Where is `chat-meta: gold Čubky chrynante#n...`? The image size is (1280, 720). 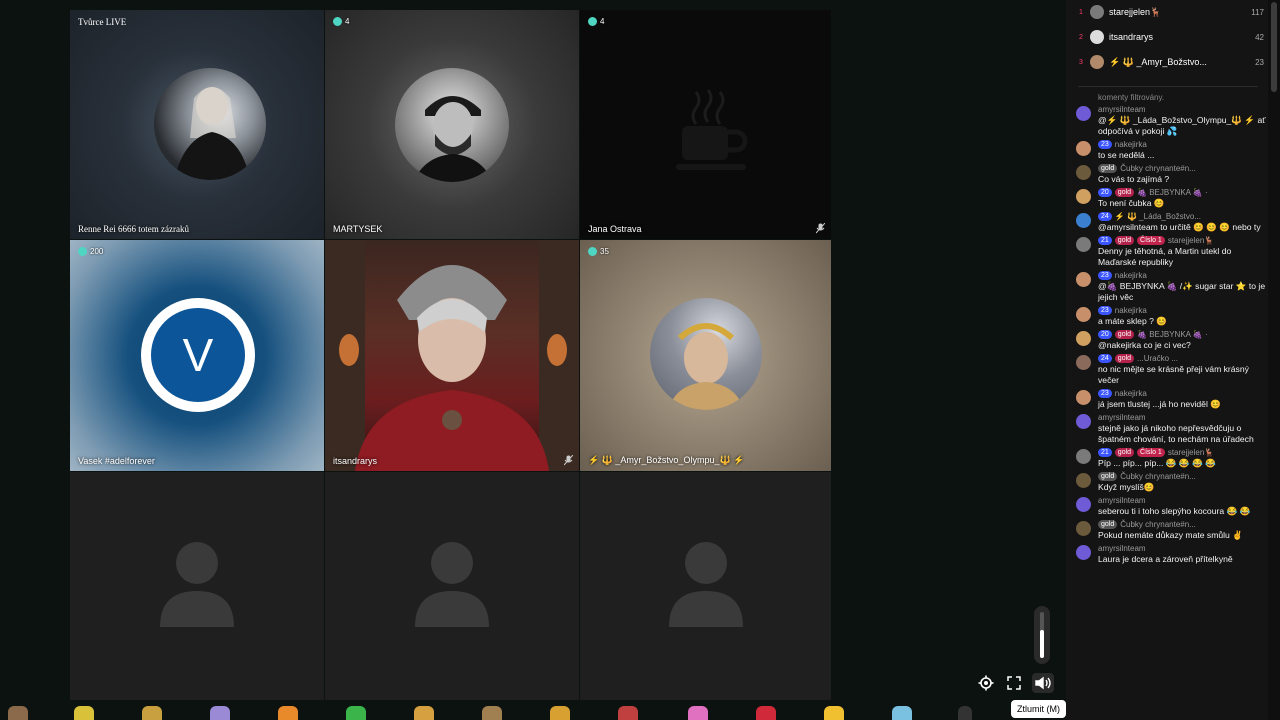
chat-meta: gold Čubky chrynante#n... is located at coordinates (1182, 524).